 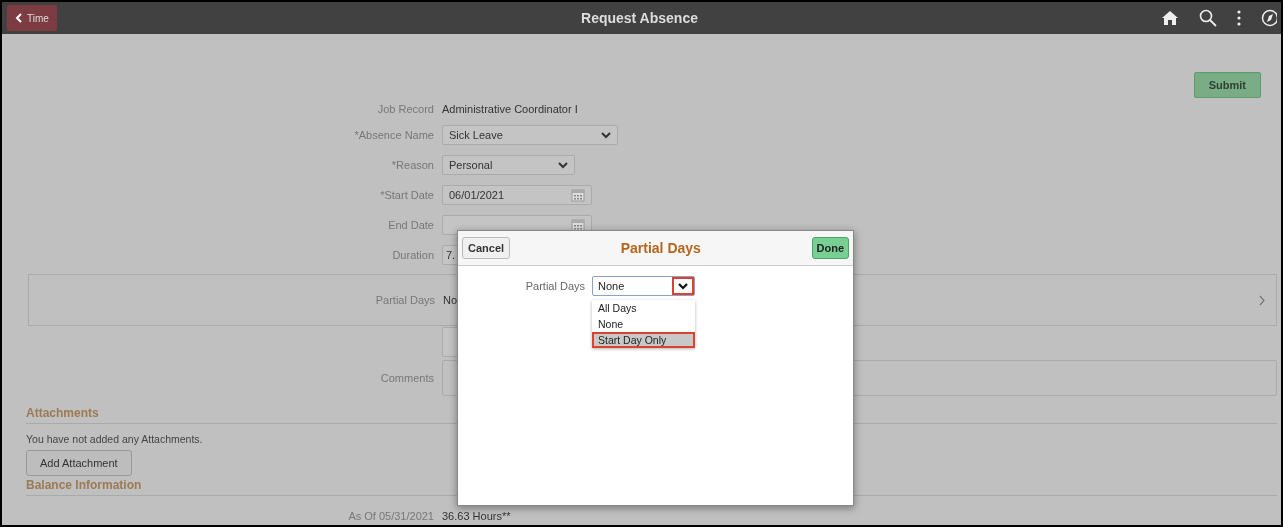 What do you see at coordinates (578, 195) in the screenshot?
I see `calendar-icon` at bounding box center [578, 195].